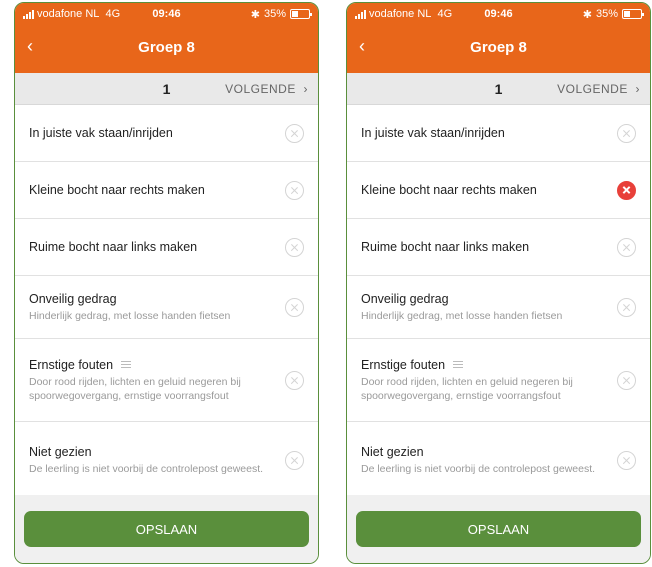  I want to click on close-circle-filled-icon, so click(626, 190).